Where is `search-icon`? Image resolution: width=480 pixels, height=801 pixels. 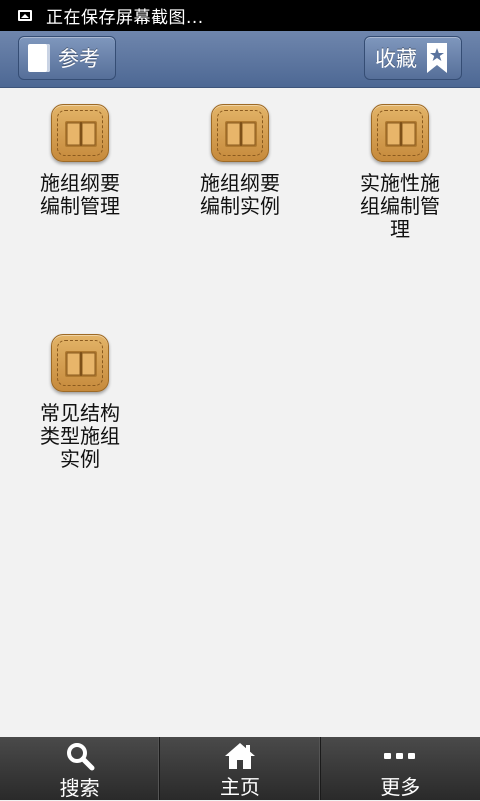
search-icon is located at coordinates (80, 756).